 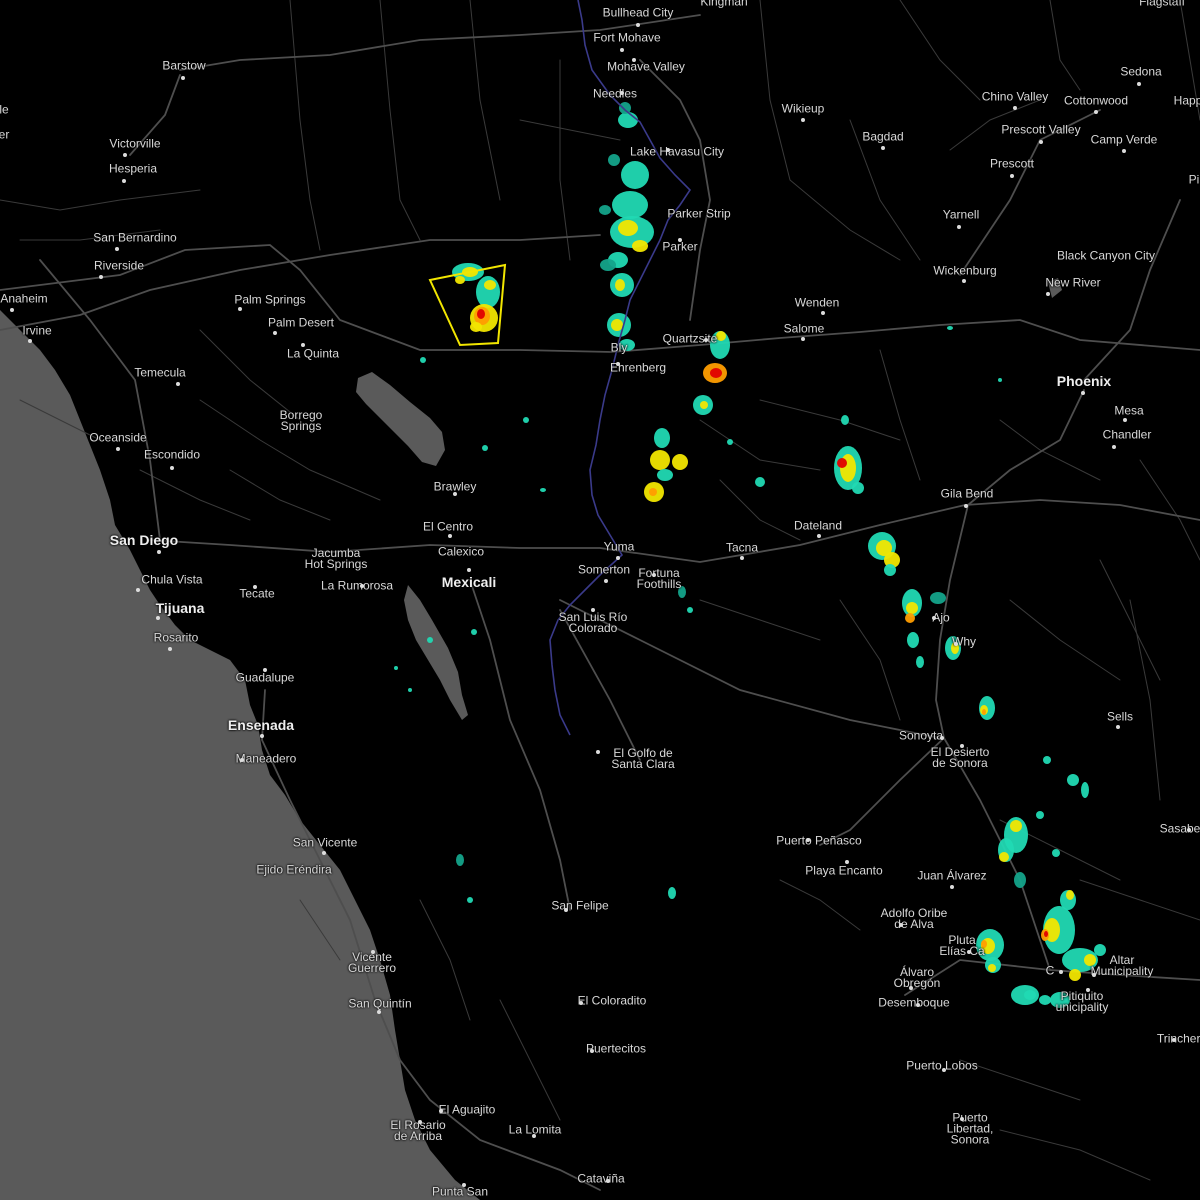 What do you see at coordinates (965, 270) in the screenshot?
I see `place-label-wickenburg: Wickenburg` at bounding box center [965, 270].